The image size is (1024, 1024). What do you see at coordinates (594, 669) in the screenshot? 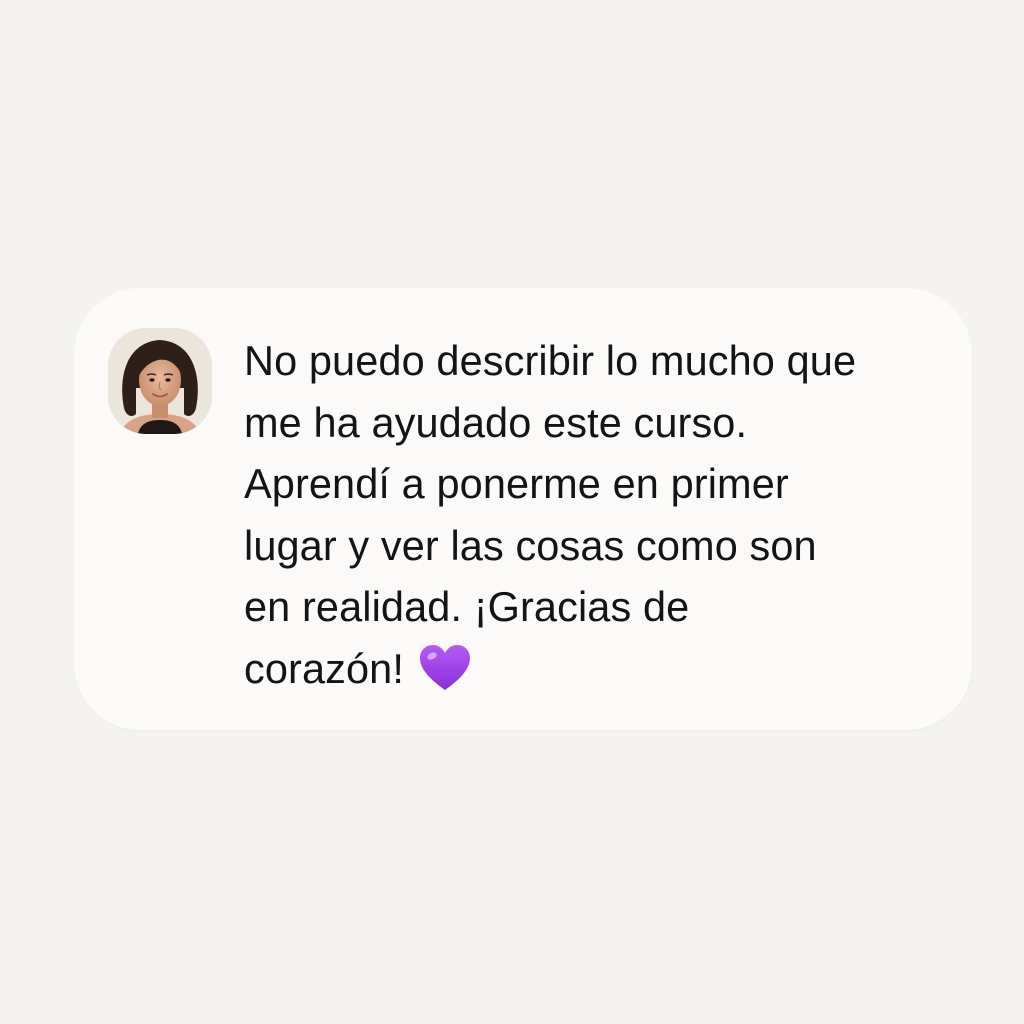
I see `message-last-line: corazón!` at bounding box center [594, 669].